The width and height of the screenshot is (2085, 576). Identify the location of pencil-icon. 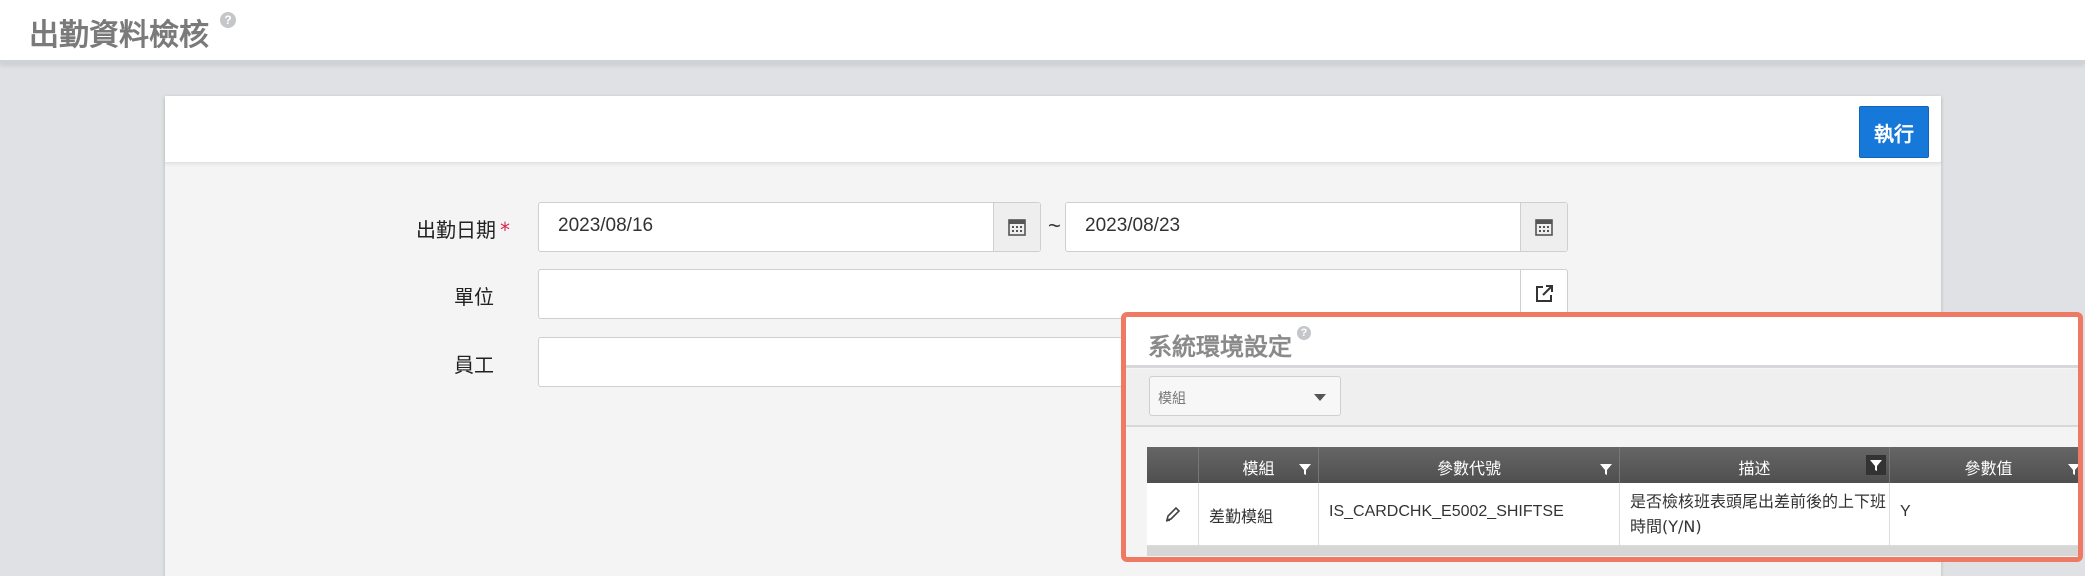
(1173, 514).